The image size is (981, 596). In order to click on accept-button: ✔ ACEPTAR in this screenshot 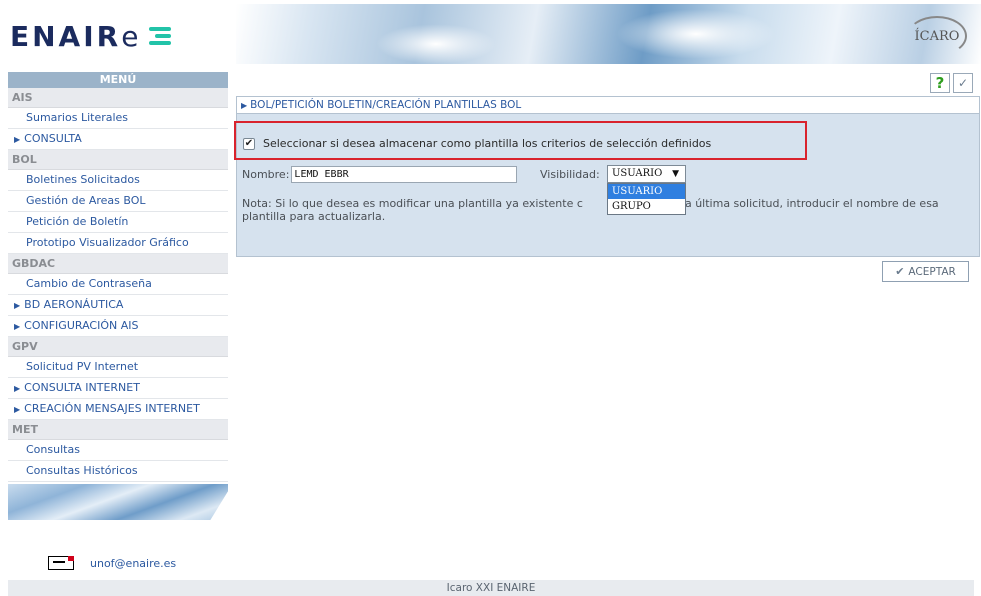, I will do `click(925, 271)`.